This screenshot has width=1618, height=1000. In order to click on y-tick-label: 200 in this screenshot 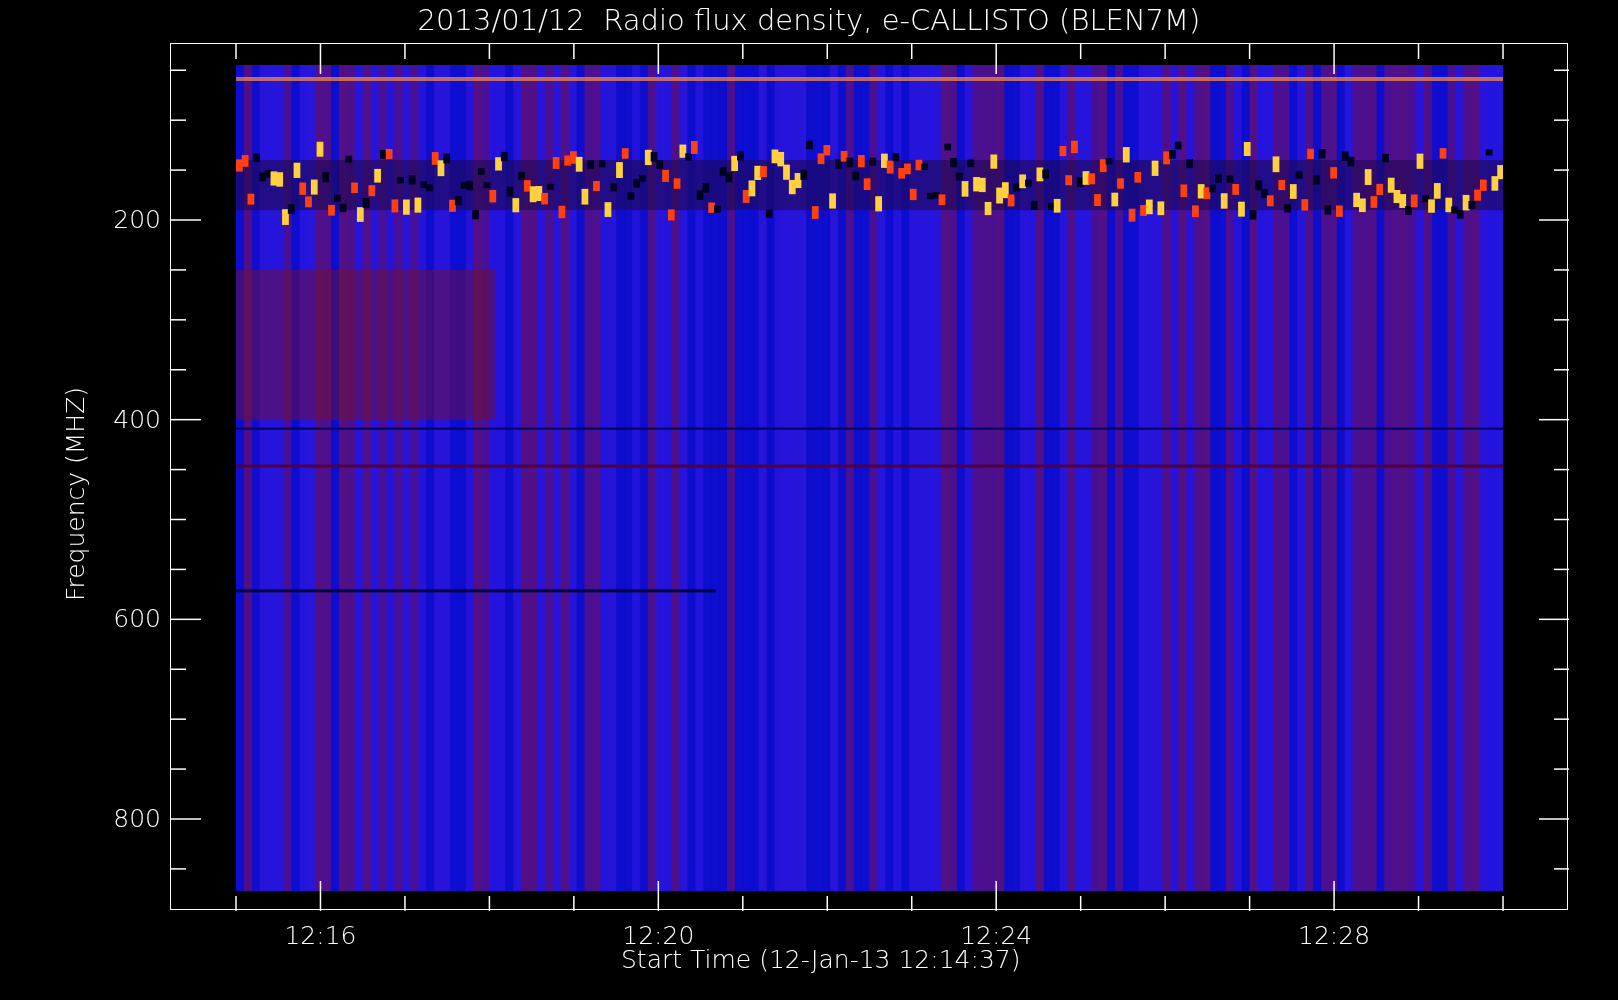, I will do `click(136, 220)`.